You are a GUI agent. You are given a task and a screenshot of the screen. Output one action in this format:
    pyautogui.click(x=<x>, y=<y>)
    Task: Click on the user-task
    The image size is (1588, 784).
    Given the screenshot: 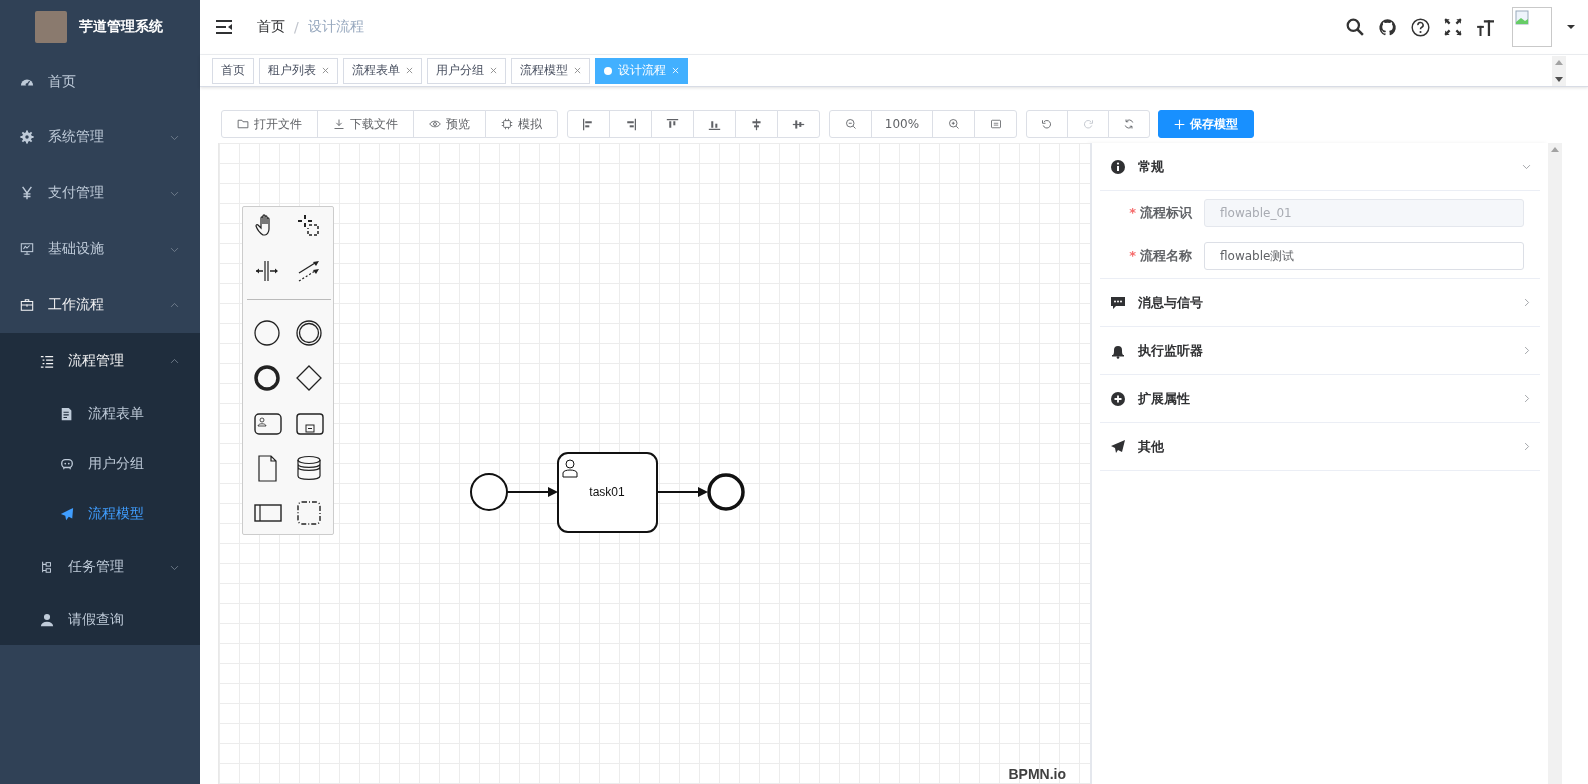 What is the action you would take?
    pyautogui.click(x=607, y=492)
    